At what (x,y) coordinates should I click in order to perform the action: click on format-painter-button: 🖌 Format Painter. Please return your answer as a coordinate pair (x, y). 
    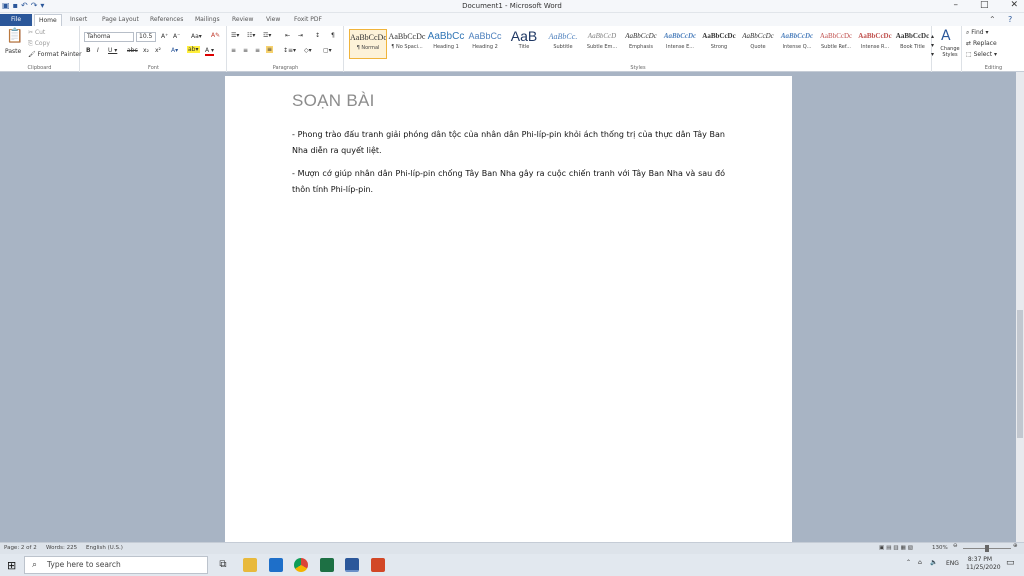
    Looking at the image, I should click on (55, 54).